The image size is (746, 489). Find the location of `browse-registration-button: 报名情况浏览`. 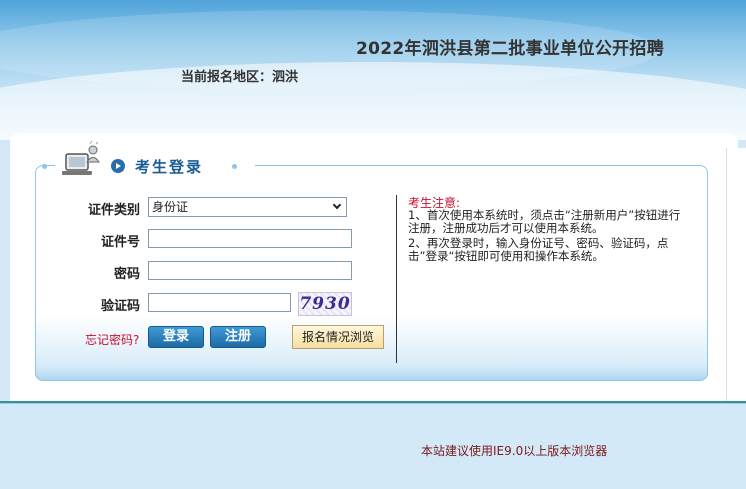

browse-registration-button: 报名情况浏览 is located at coordinates (338, 337).